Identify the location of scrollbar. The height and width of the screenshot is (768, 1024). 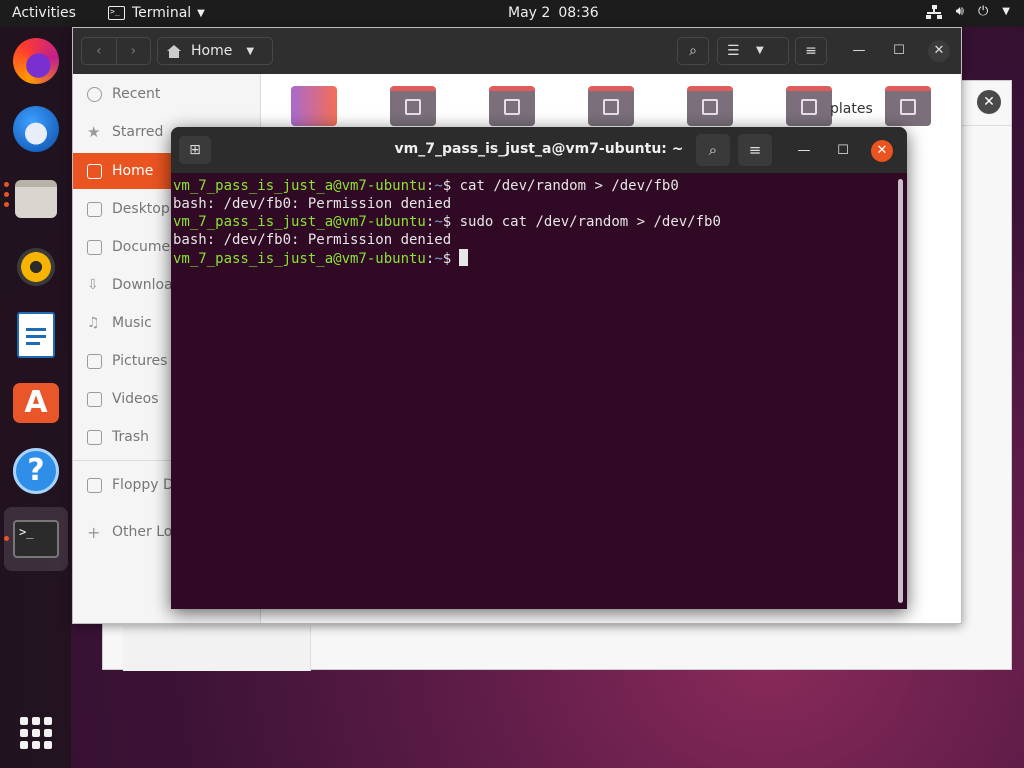
(900, 391).